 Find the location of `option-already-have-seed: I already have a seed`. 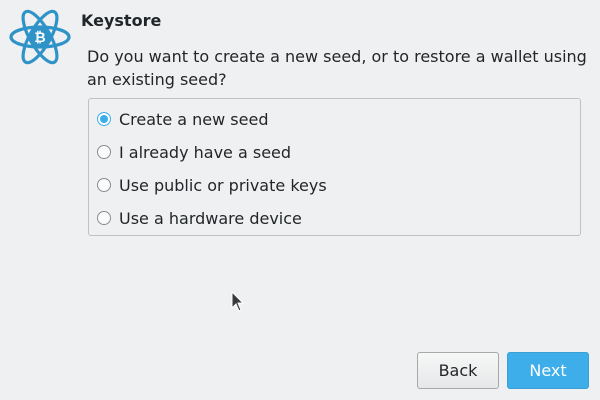

option-already-have-seed: I already have a seed is located at coordinates (194, 152).